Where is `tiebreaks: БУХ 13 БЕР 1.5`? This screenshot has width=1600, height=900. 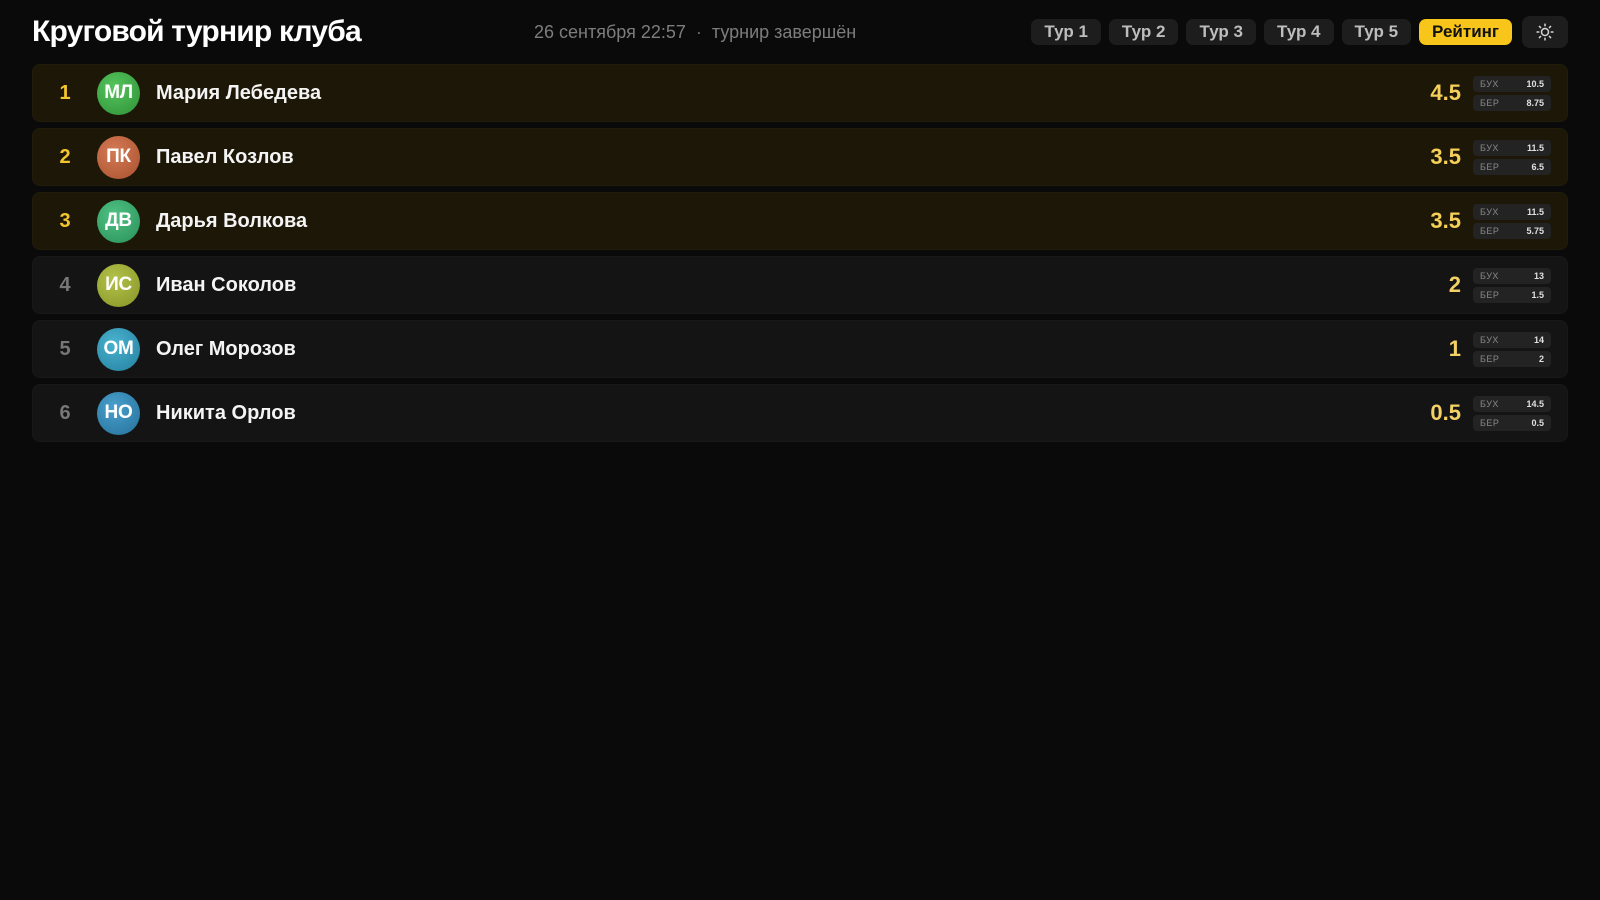 tiebreaks: БУХ 13 БЕР 1.5 is located at coordinates (1512, 285).